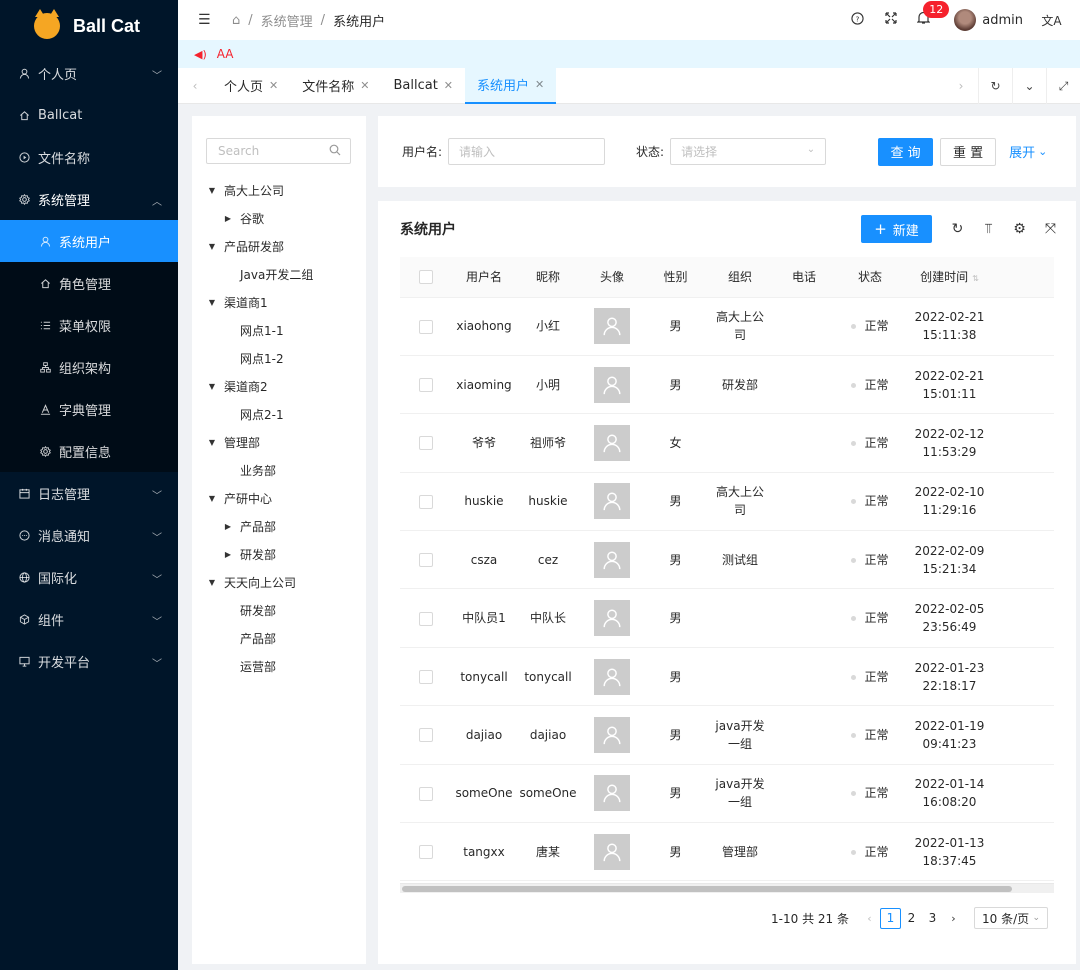 The height and width of the screenshot is (970, 1080). Describe the element at coordinates (857, 20) in the screenshot. I see `help-icon: ?` at that location.